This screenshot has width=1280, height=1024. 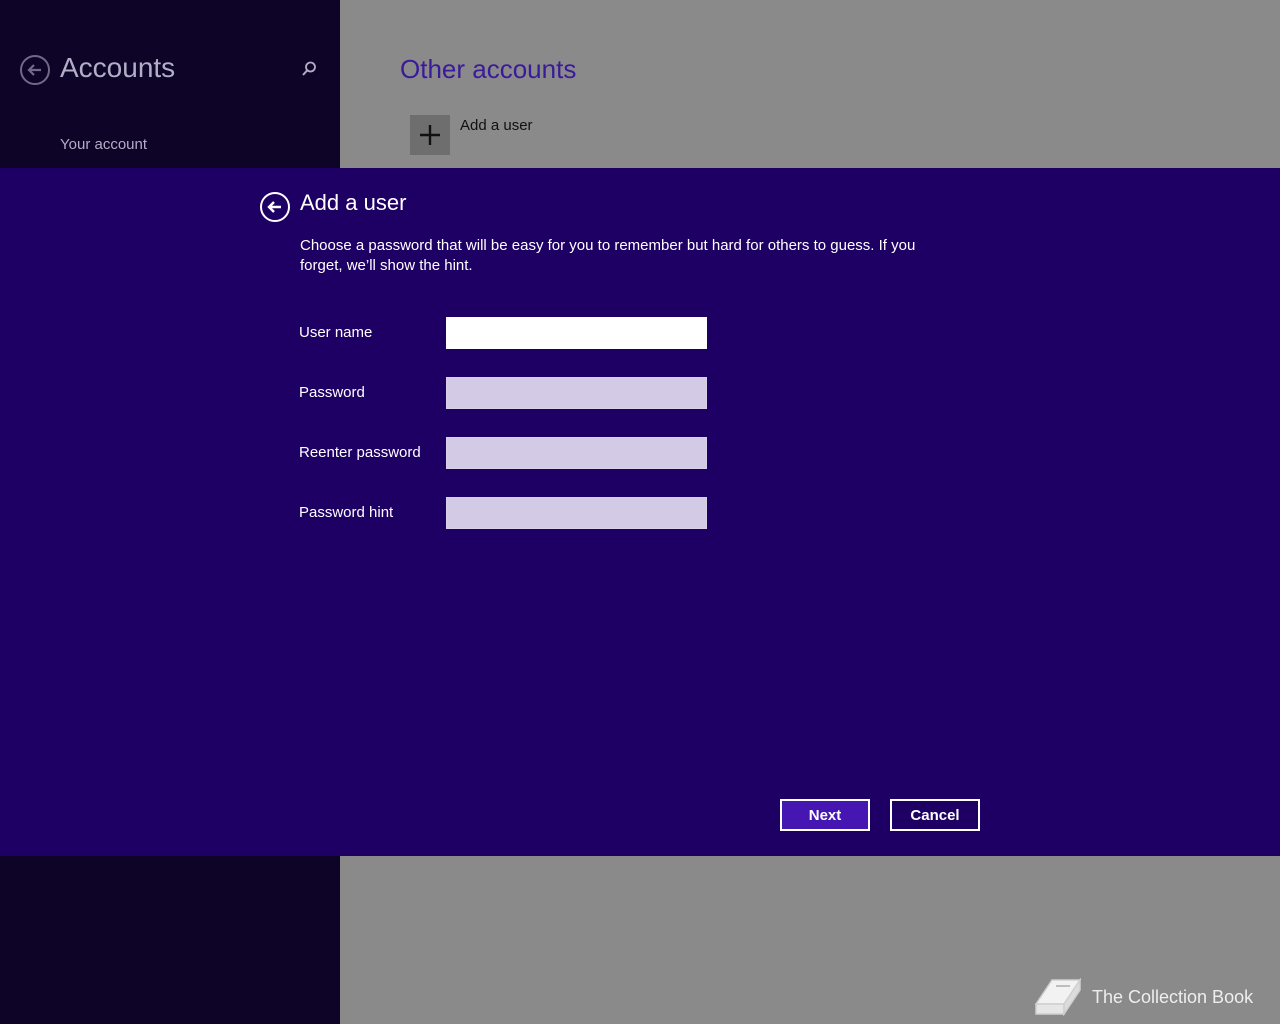 What do you see at coordinates (35, 70) in the screenshot?
I see `back-arrow-icon` at bounding box center [35, 70].